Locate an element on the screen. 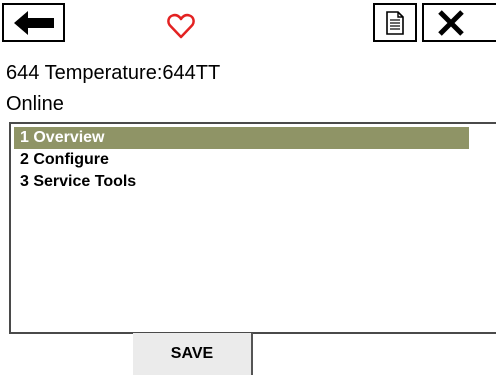 The height and width of the screenshot is (375, 496). close-button is located at coordinates (459, 22).